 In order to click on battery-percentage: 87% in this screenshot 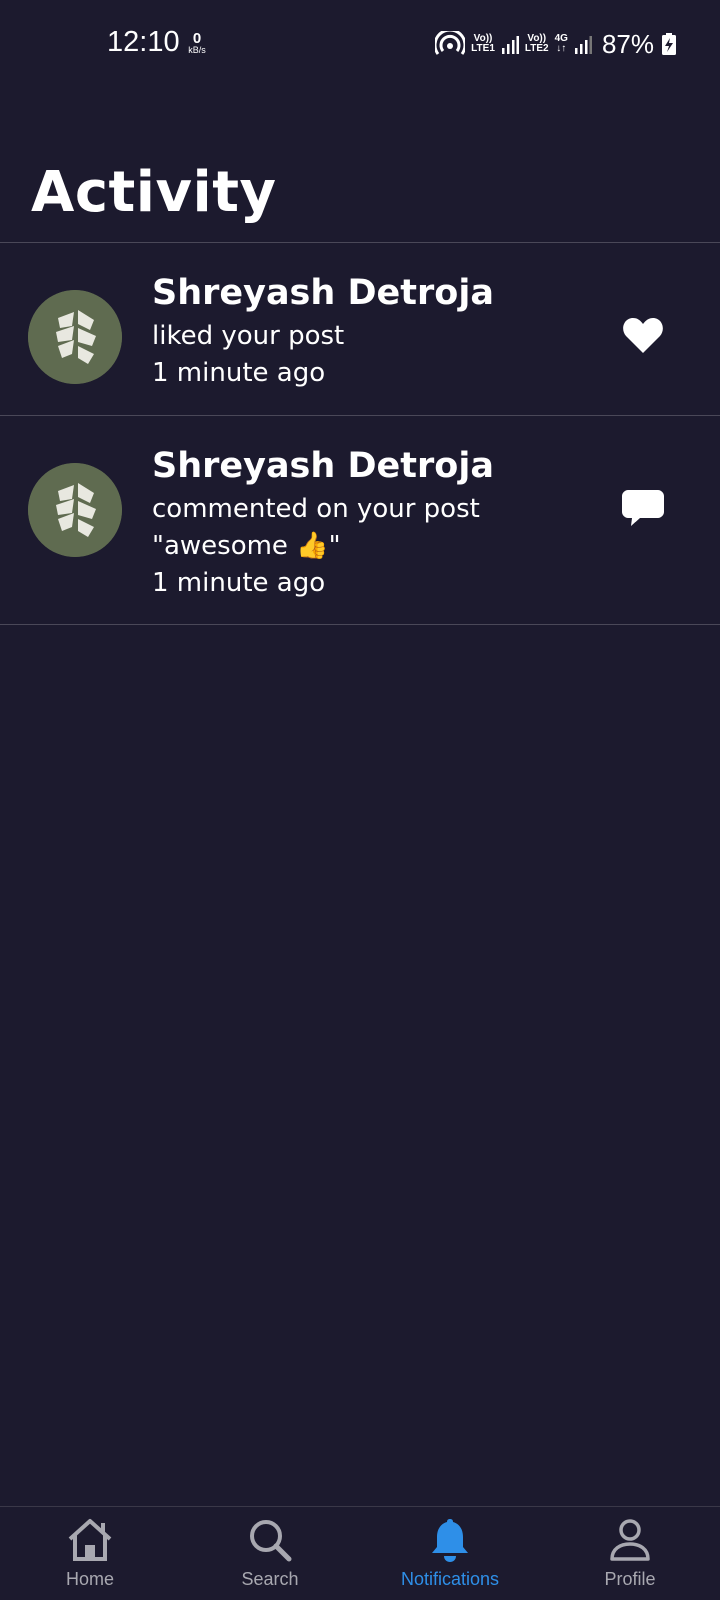, I will do `click(627, 43)`.